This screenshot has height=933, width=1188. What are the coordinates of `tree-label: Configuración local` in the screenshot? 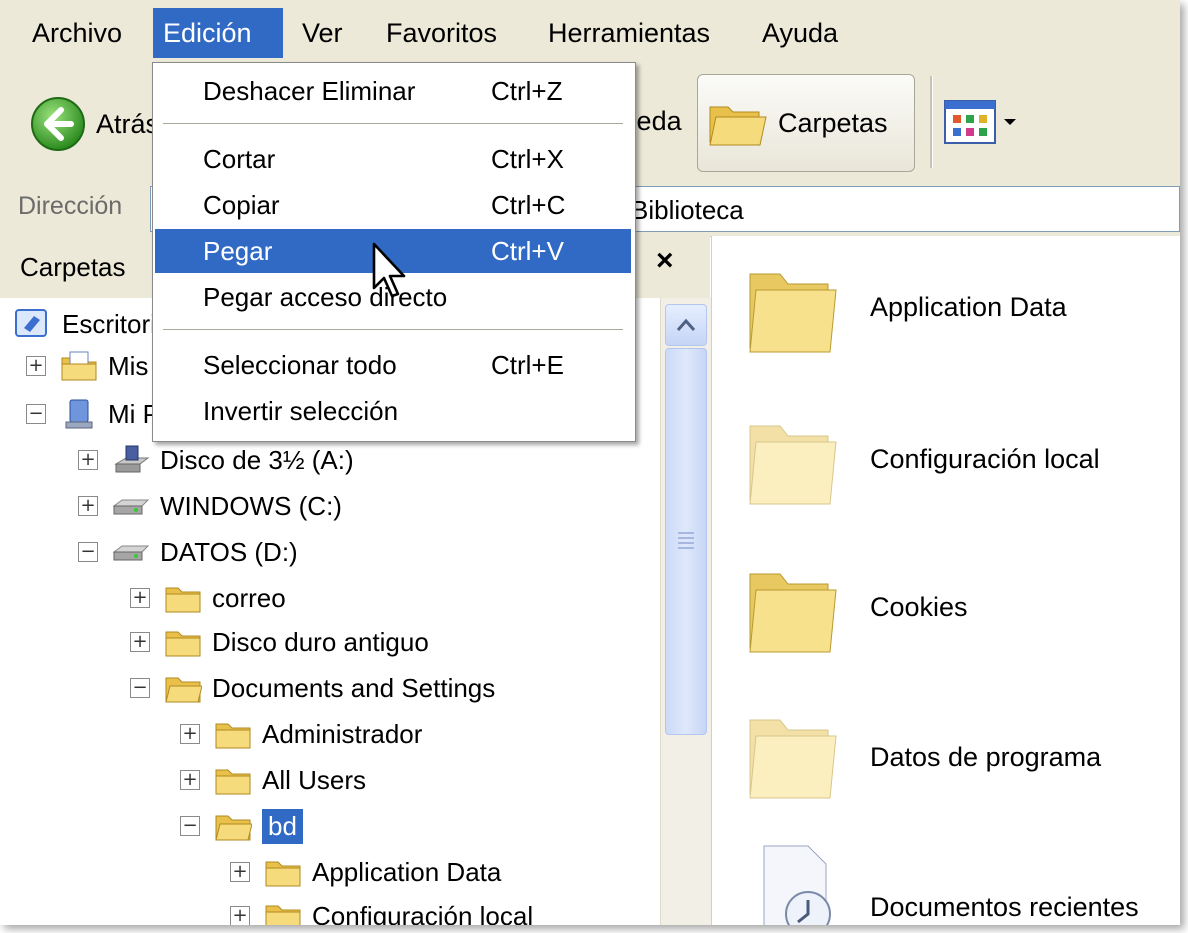 It's located at (423, 913).